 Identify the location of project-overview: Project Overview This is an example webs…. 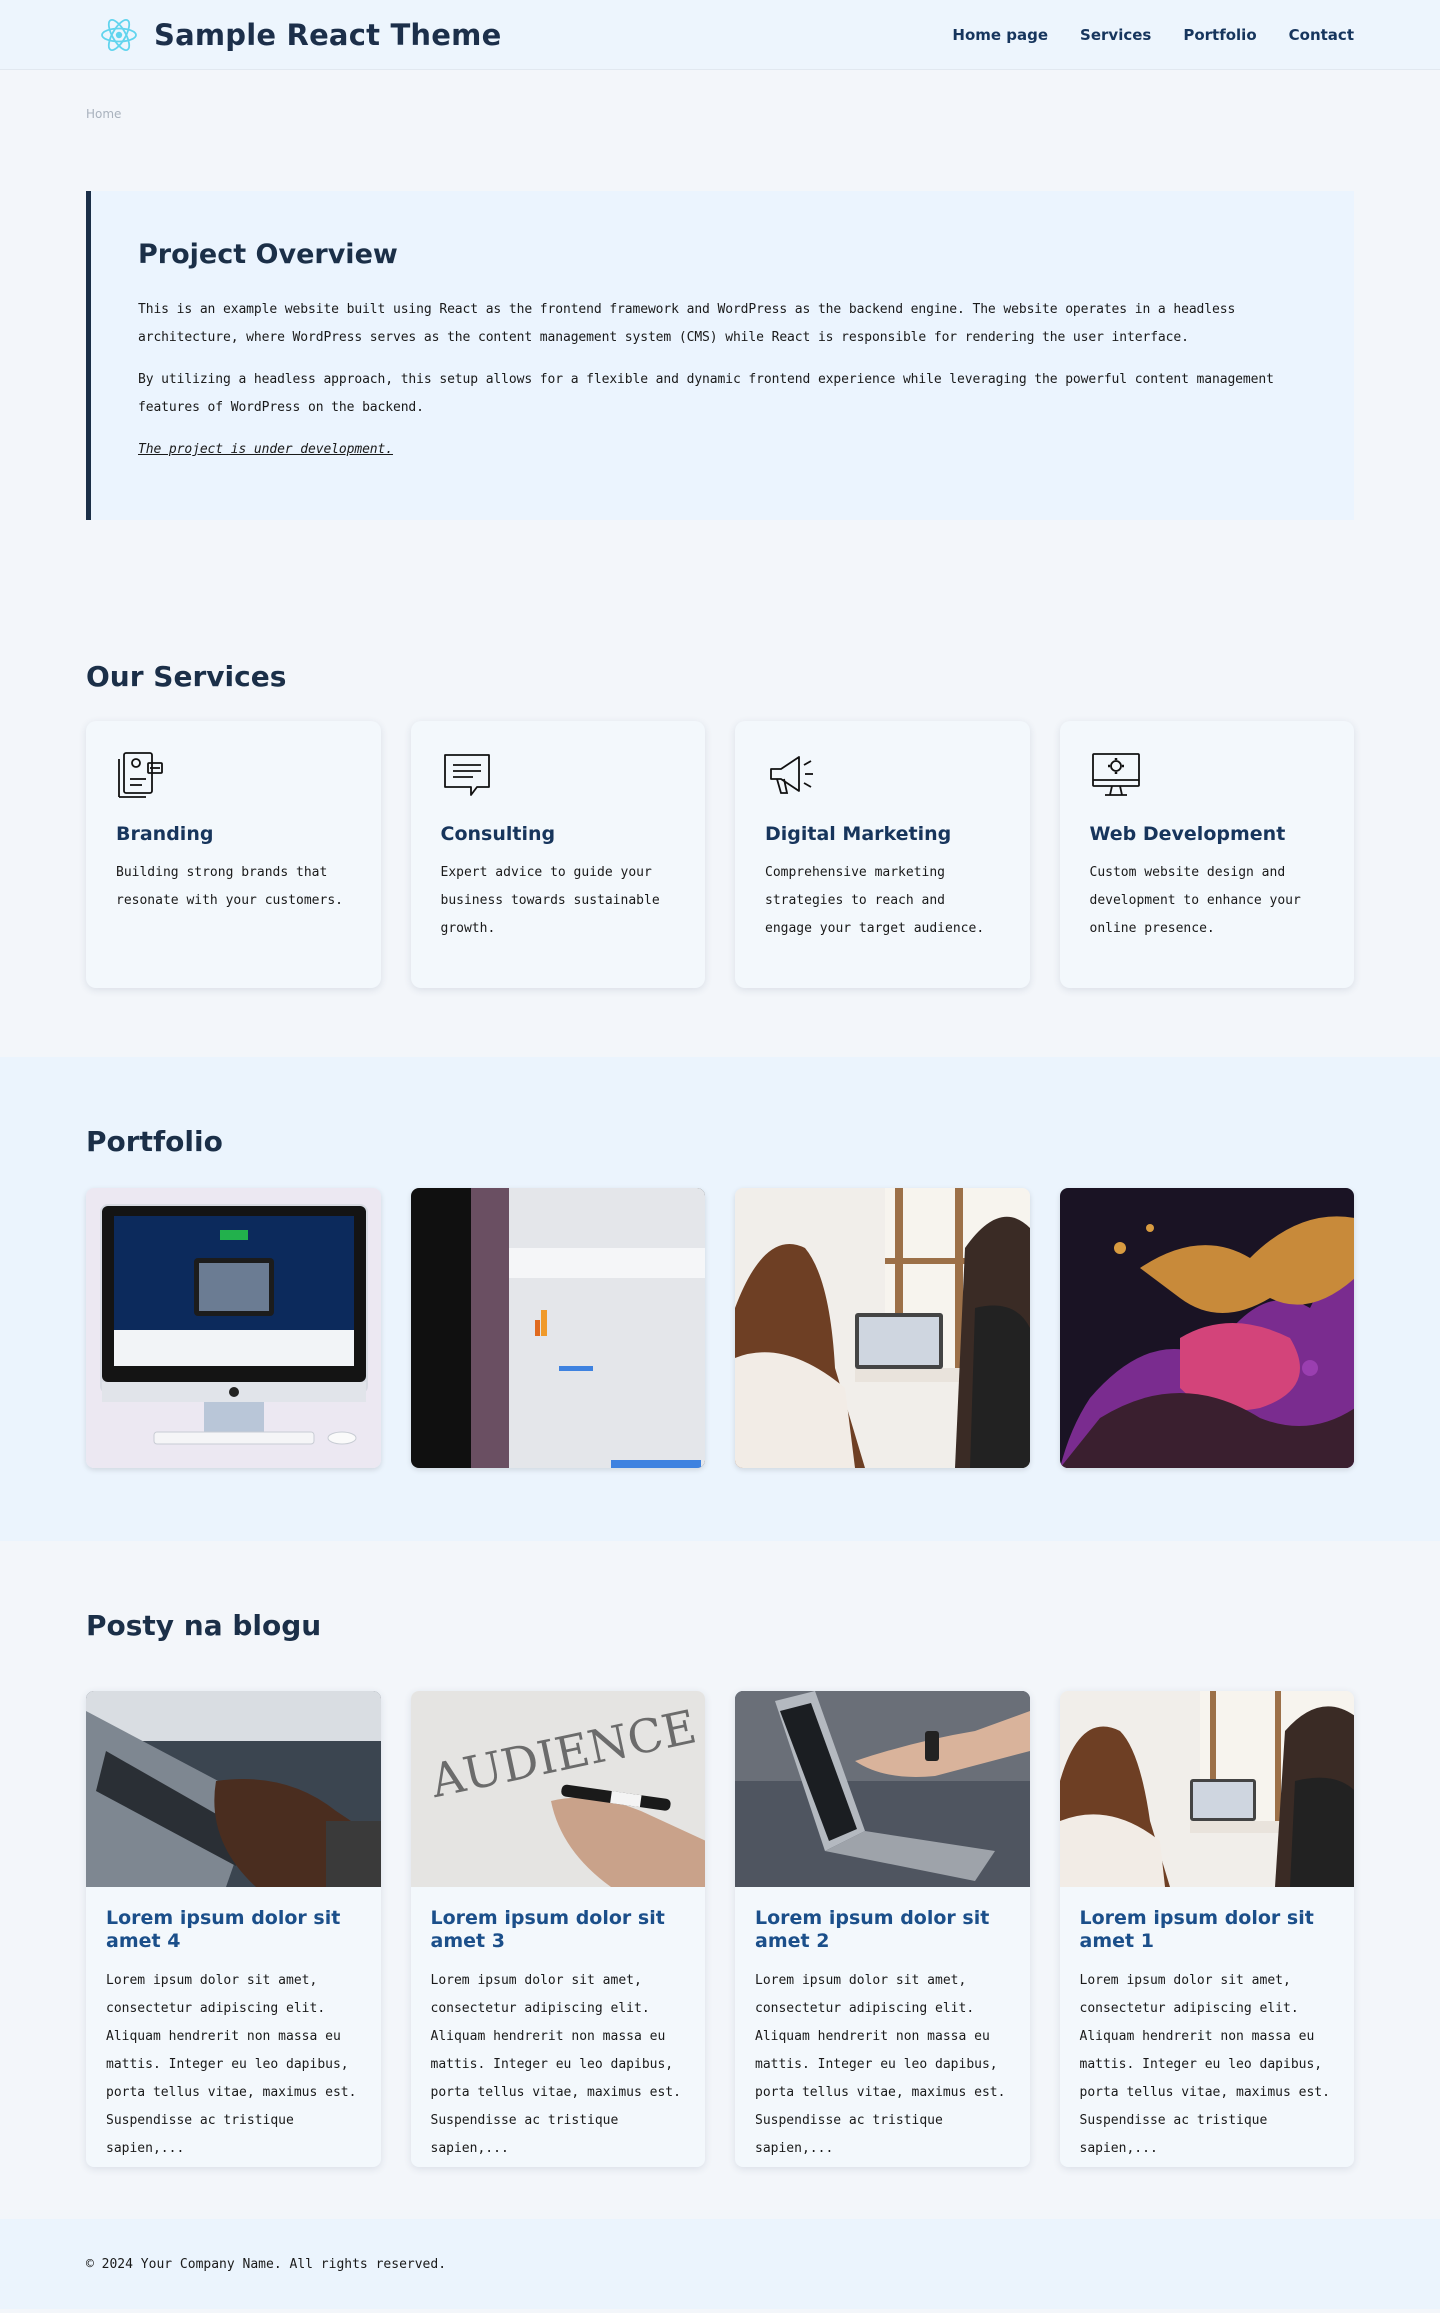
(720, 355).